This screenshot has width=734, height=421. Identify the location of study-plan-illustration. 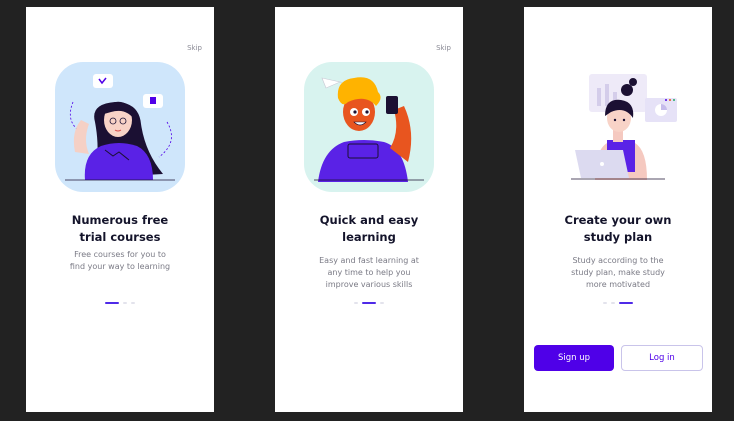
(618, 127).